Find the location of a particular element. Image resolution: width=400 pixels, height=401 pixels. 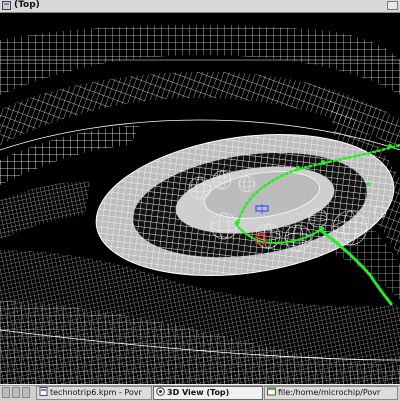

taskbar-item-label: file:/home/microchip/Povr is located at coordinates (329, 392).